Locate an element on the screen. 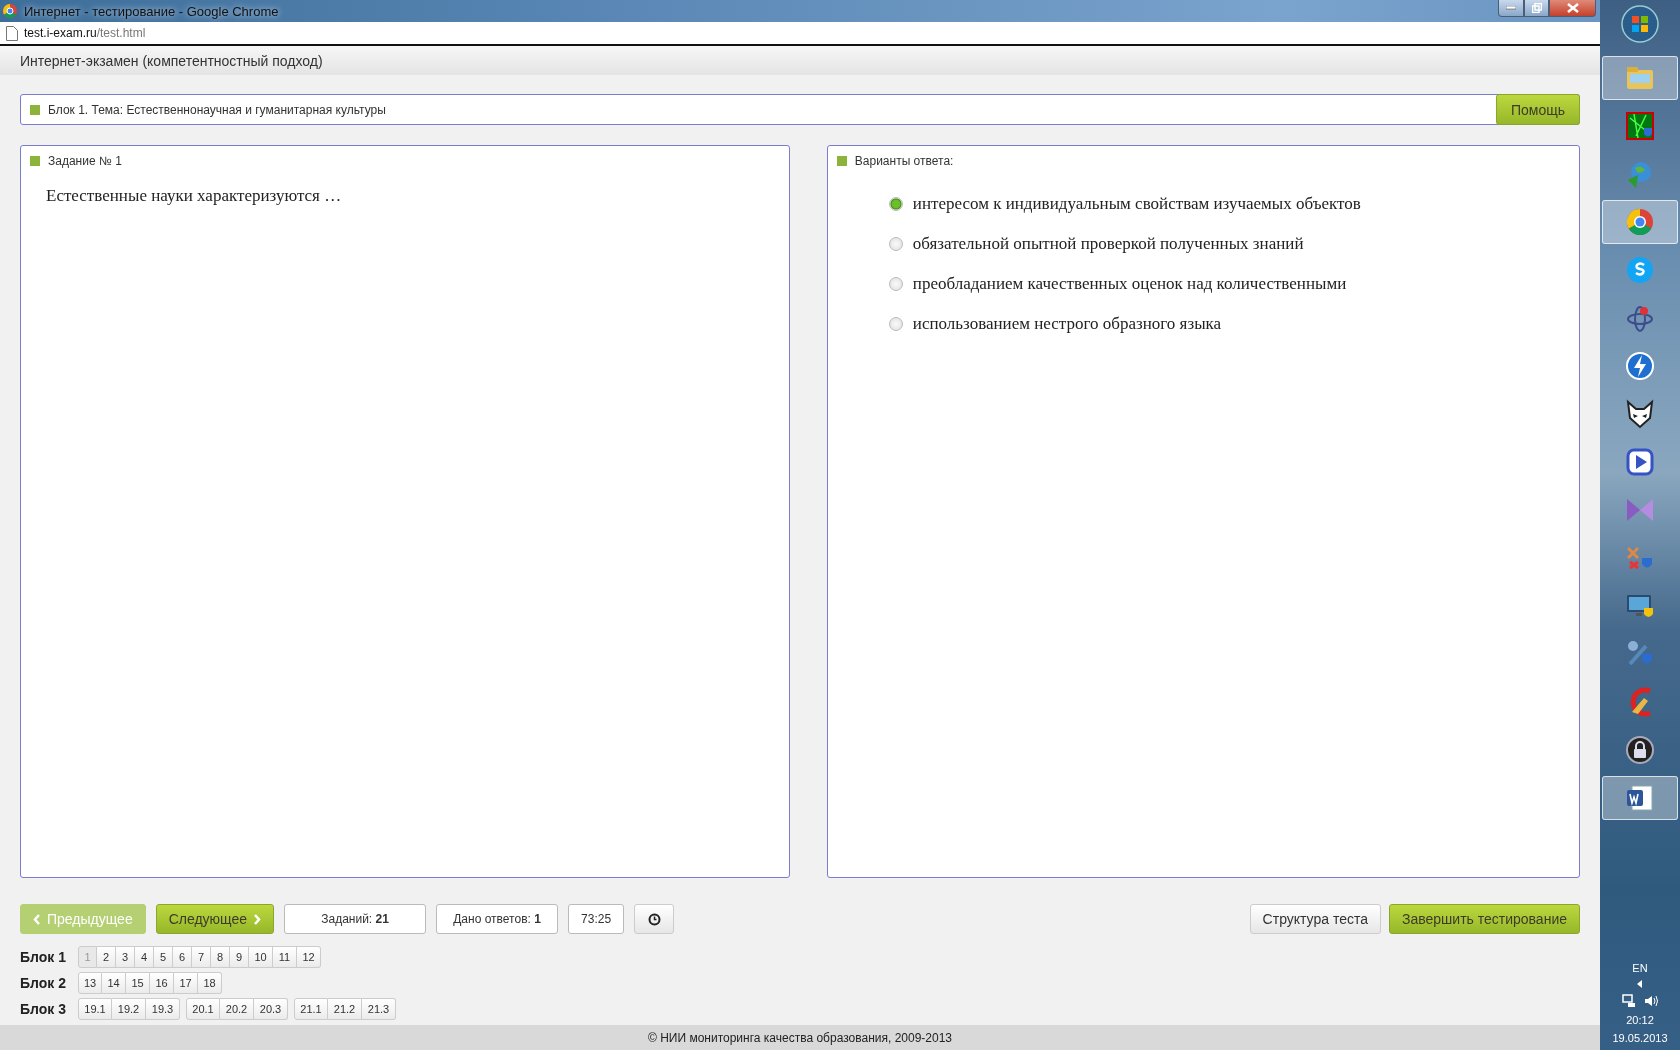  question-number: 19.1 is located at coordinates (95, 1008).